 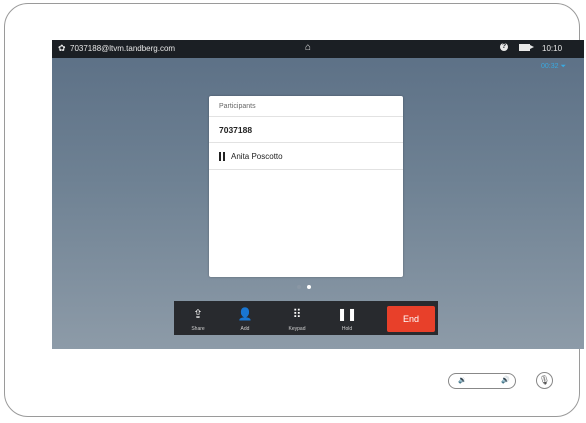 I want to click on volume-down-icon: 🔉, so click(x=462, y=380).